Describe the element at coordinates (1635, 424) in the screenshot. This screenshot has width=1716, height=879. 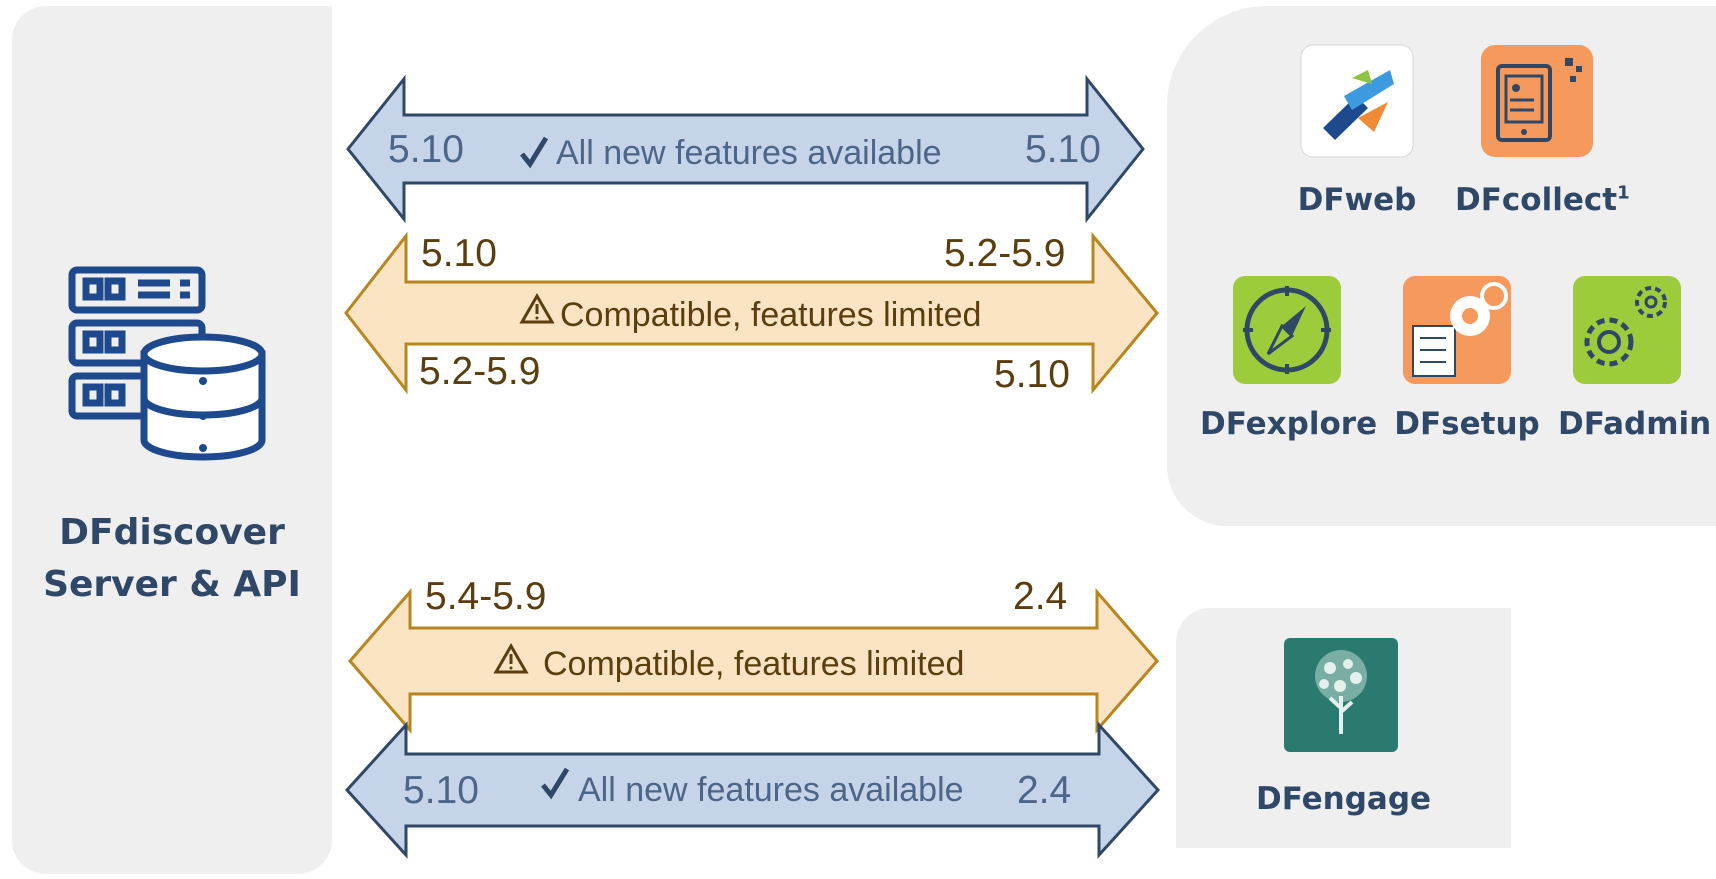
I see `dfadmin-label: DFadmin` at that location.